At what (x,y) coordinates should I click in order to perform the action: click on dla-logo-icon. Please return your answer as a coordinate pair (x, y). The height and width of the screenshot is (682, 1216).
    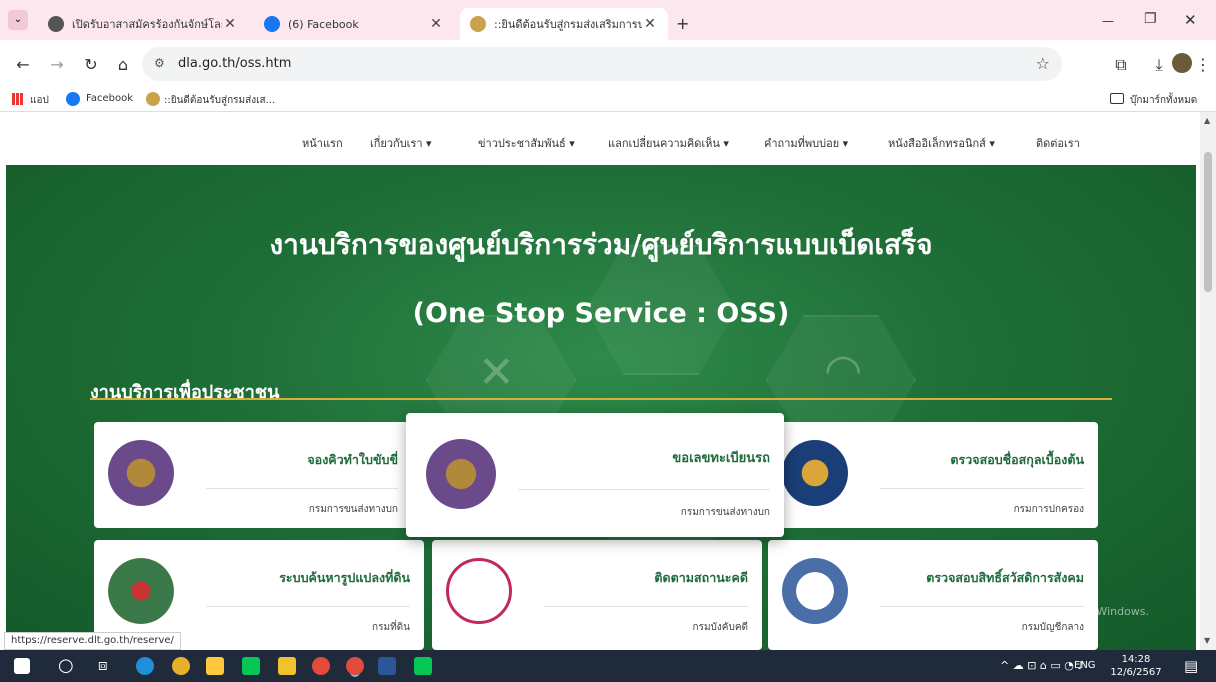
    Looking at the image, I should click on (153, 99).